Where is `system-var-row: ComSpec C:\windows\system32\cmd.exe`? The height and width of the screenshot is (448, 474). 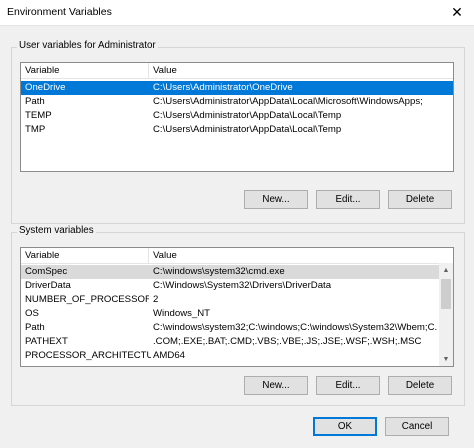 system-var-row: ComSpec C:\windows\system32\cmd.exe is located at coordinates (230, 272).